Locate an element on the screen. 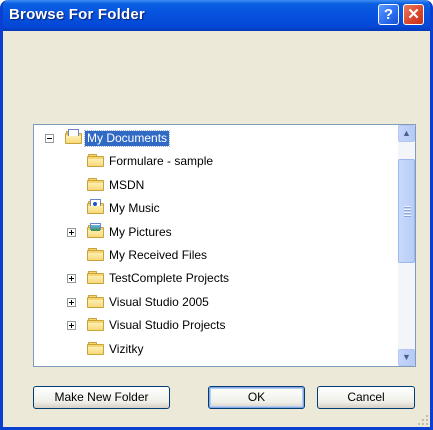 This screenshot has height=430, width=433. ok-button: OK is located at coordinates (256, 397).